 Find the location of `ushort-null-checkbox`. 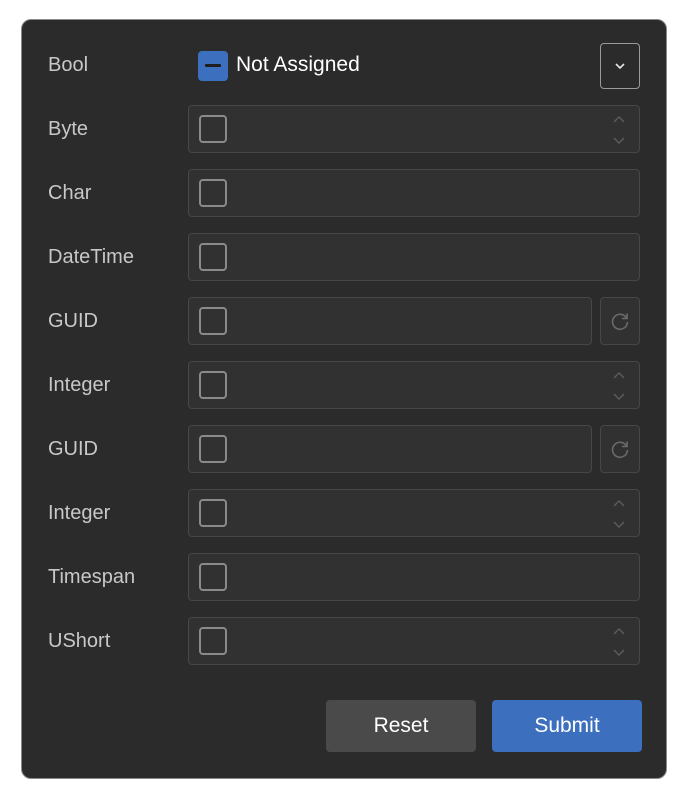

ushort-null-checkbox is located at coordinates (213, 641).